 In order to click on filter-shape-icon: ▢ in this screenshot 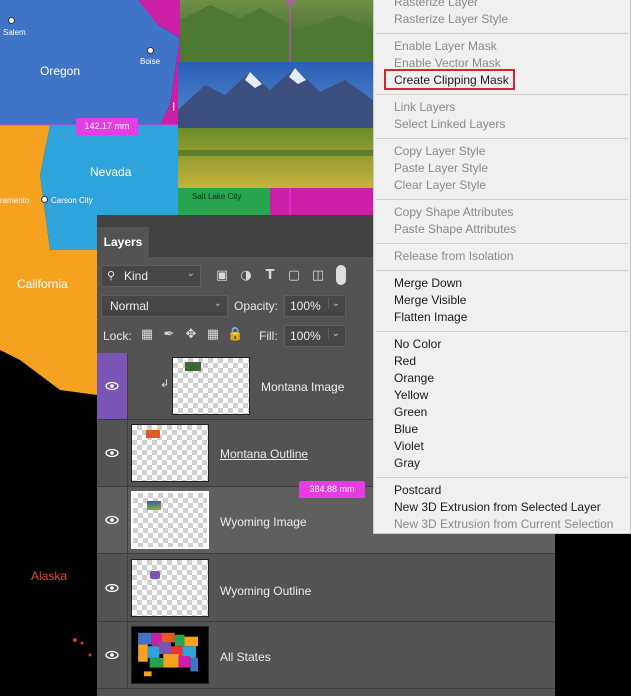, I will do `click(294, 276)`.